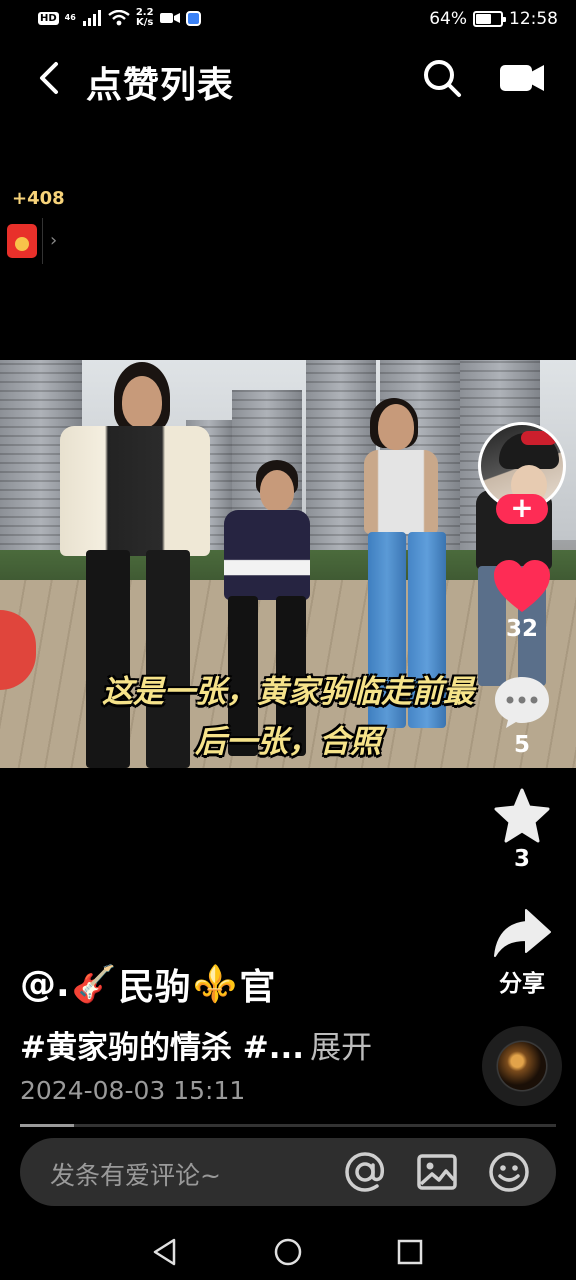 The width and height of the screenshot is (576, 1280). Describe the element at coordinates (166, 1252) in the screenshot. I see `triangle-back-icon` at that location.